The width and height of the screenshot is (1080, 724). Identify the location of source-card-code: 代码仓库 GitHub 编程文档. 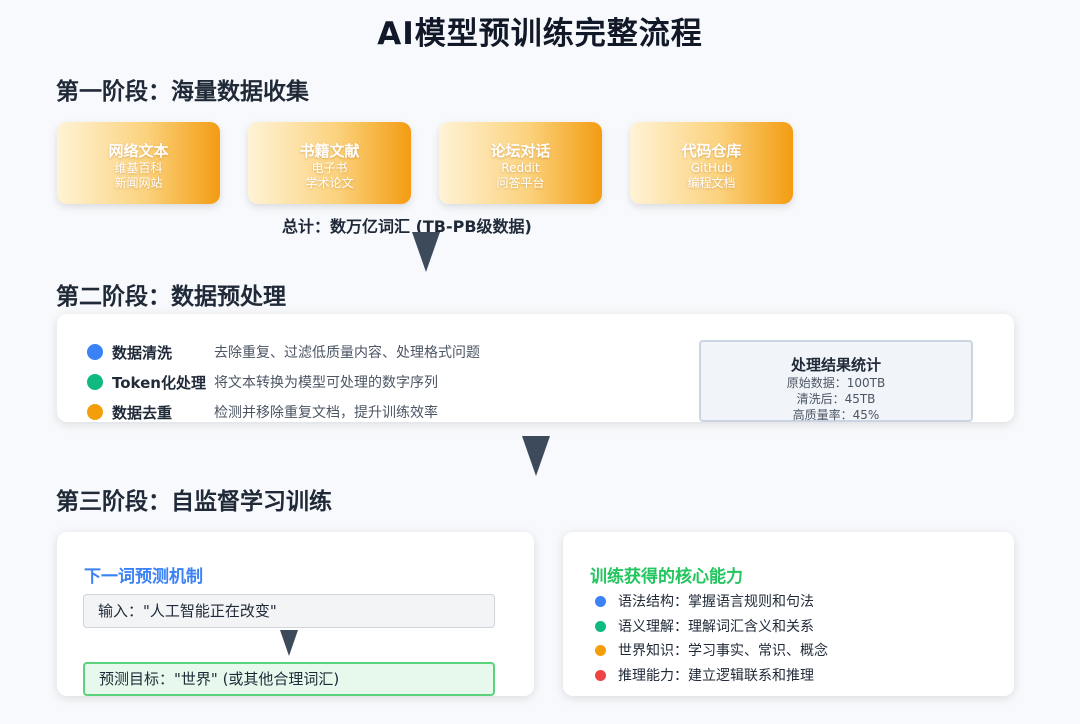
(711, 163).